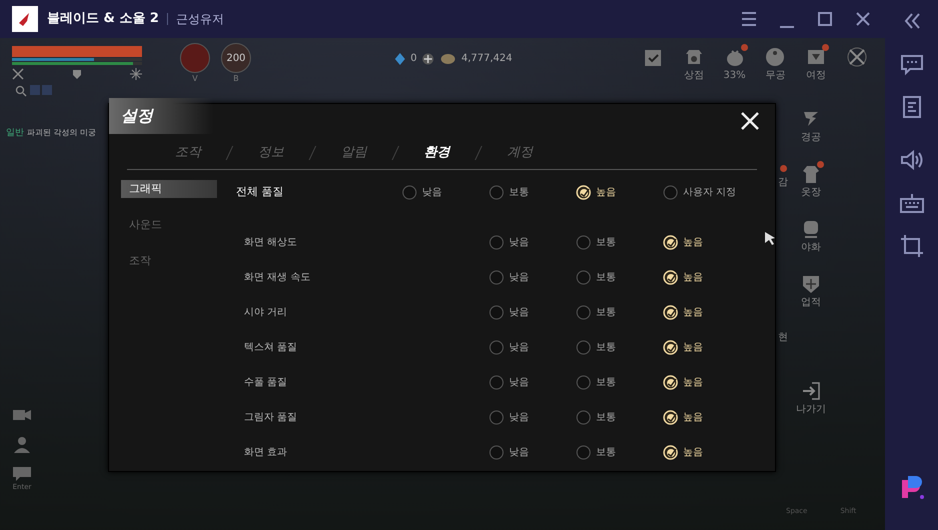  Describe the element at coordinates (136, 74) in the screenshot. I see `star-icon` at that location.